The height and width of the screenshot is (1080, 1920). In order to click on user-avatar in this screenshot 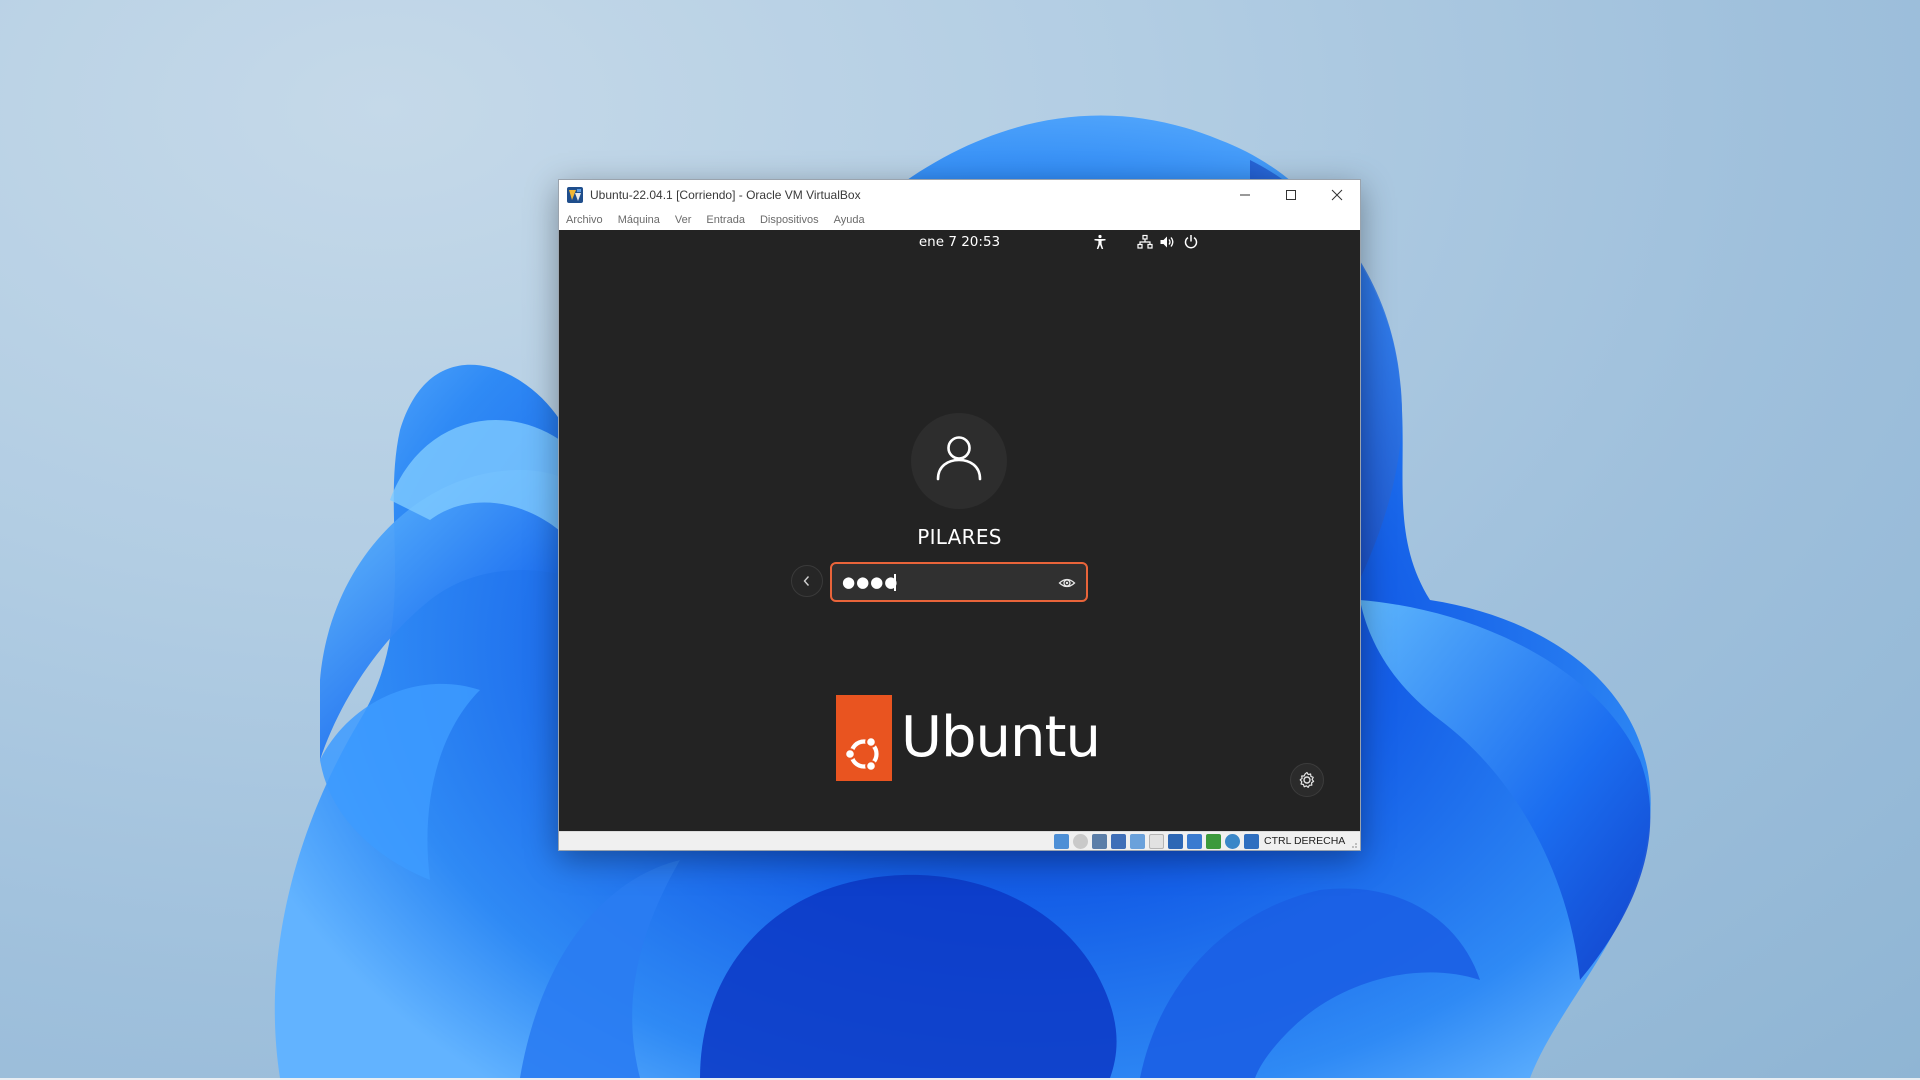, I will do `click(959, 461)`.